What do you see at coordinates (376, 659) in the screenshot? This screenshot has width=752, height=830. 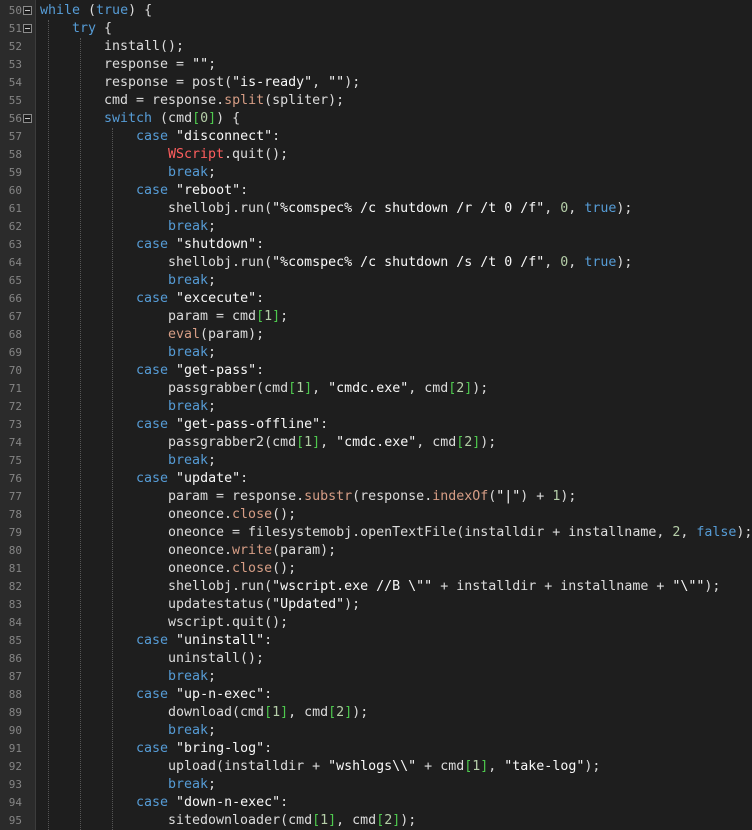 I see `code-line: 86 uninstall();` at bounding box center [376, 659].